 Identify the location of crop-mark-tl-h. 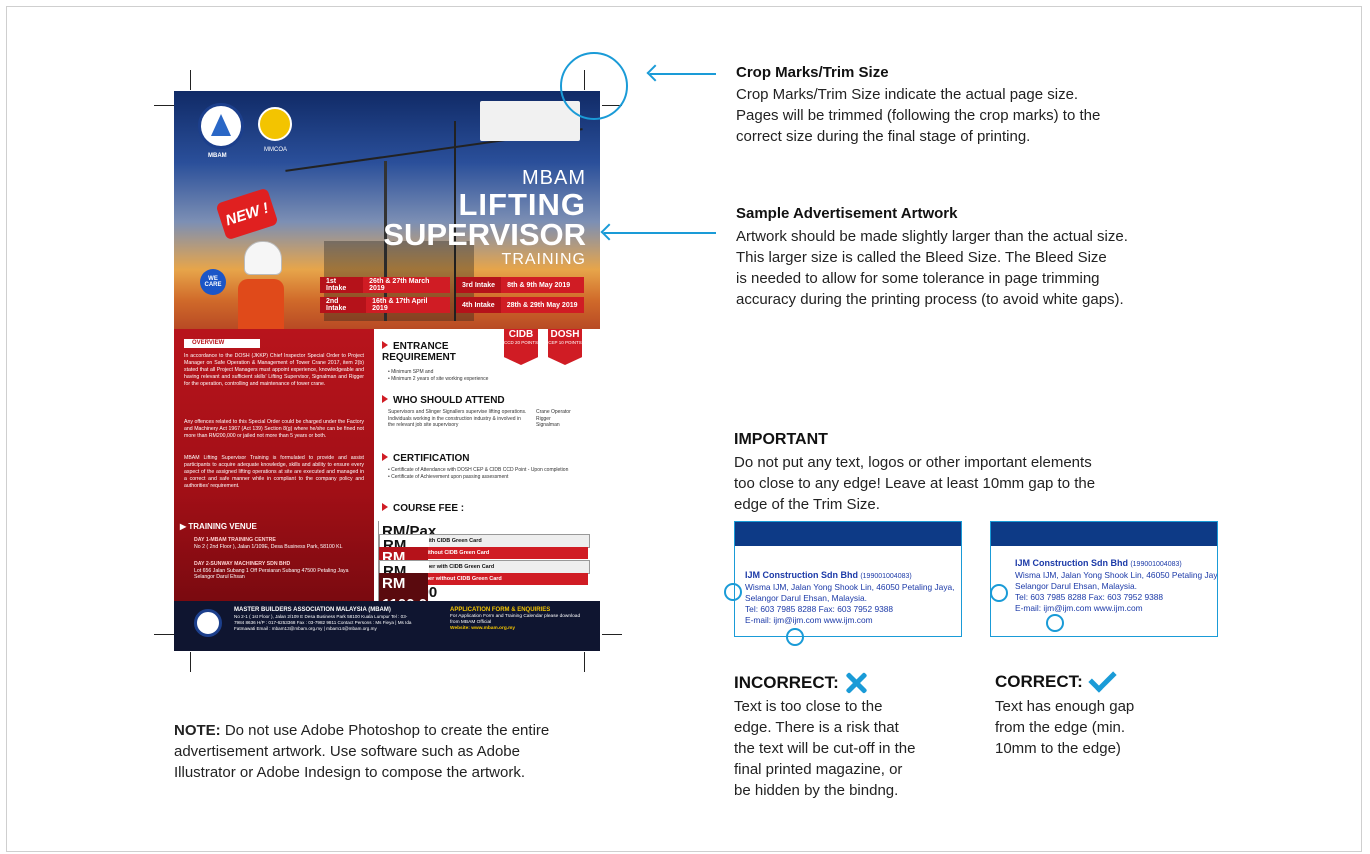
(164, 105).